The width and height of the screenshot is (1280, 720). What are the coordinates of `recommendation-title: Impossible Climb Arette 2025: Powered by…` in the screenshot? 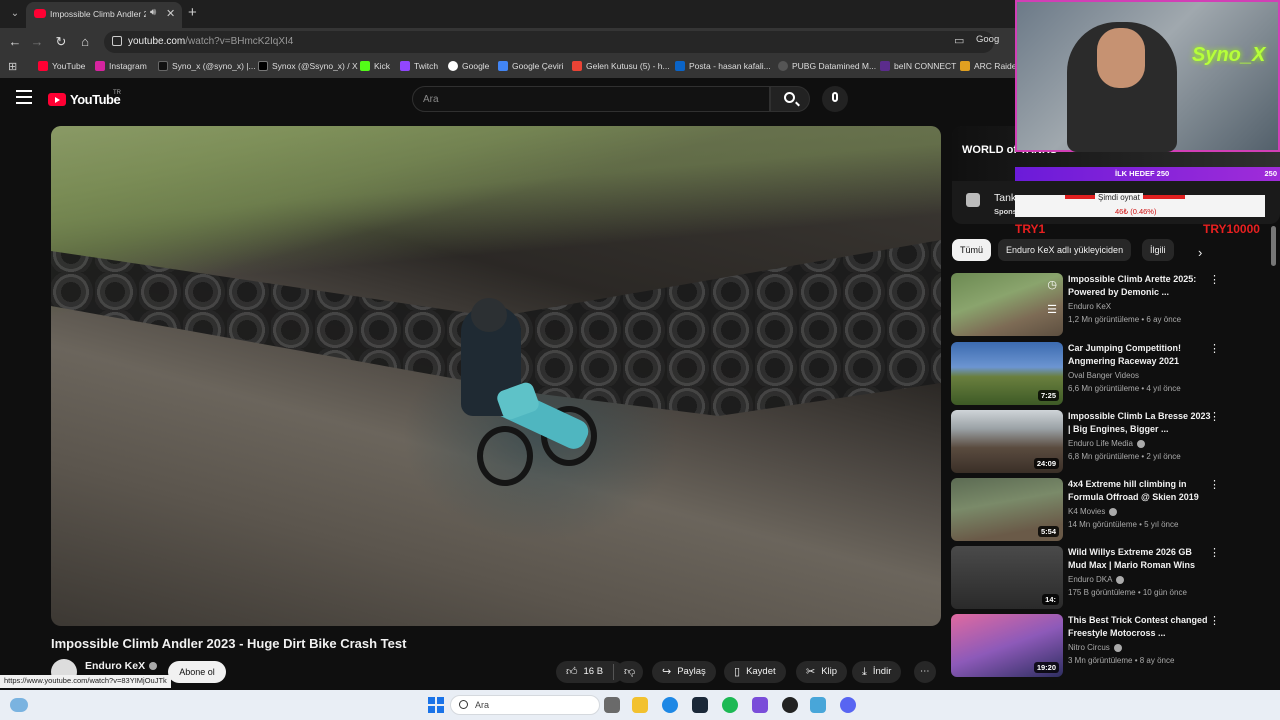 It's located at (1140, 285).